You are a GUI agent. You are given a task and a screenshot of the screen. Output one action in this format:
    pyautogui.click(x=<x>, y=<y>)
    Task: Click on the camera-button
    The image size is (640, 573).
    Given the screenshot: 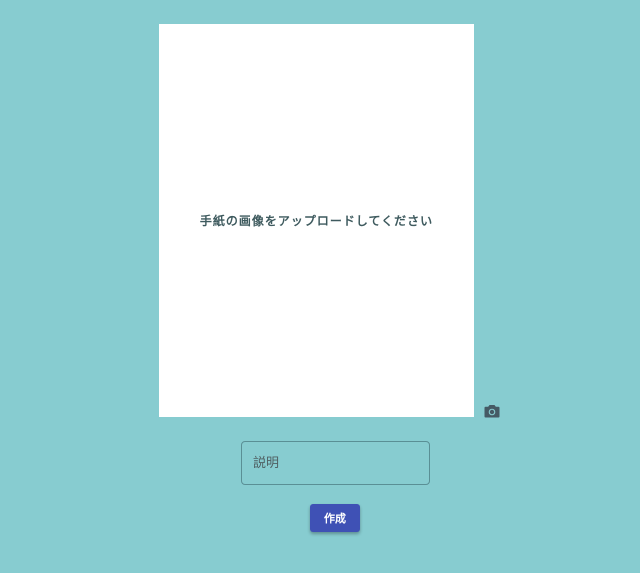 What is the action you would take?
    pyautogui.click(x=492, y=411)
    